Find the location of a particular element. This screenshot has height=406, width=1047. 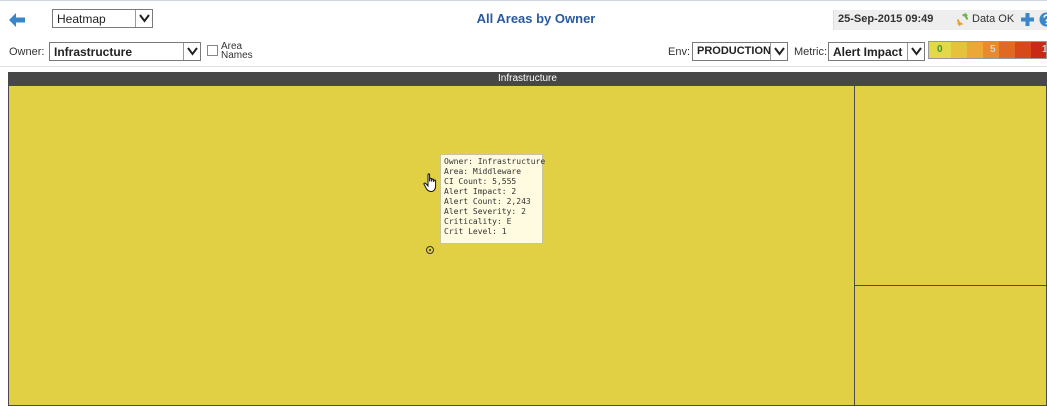

page-title: All Areas by Owner is located at coordinates (536, 18).